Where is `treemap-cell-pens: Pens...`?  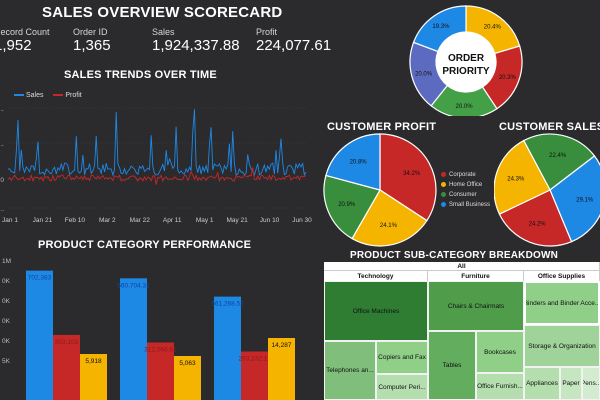
treemap-cell-pens: Pens... is located at coordinates (591, 383).